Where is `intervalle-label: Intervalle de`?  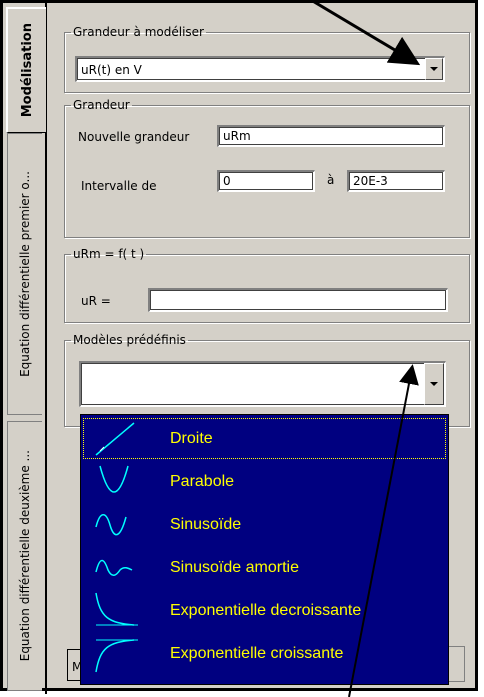
intervalle-label: Intervalle de is located at coordinates (119, 186).